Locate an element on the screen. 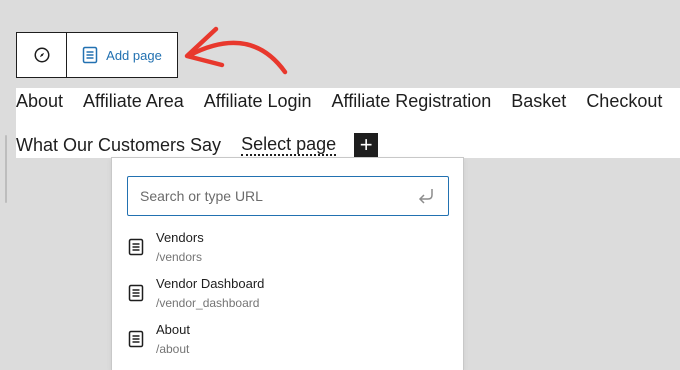 Image resolution: width=680 pixels, height=370 pixels. plus-icon: + is located at coordinates (366, 144).